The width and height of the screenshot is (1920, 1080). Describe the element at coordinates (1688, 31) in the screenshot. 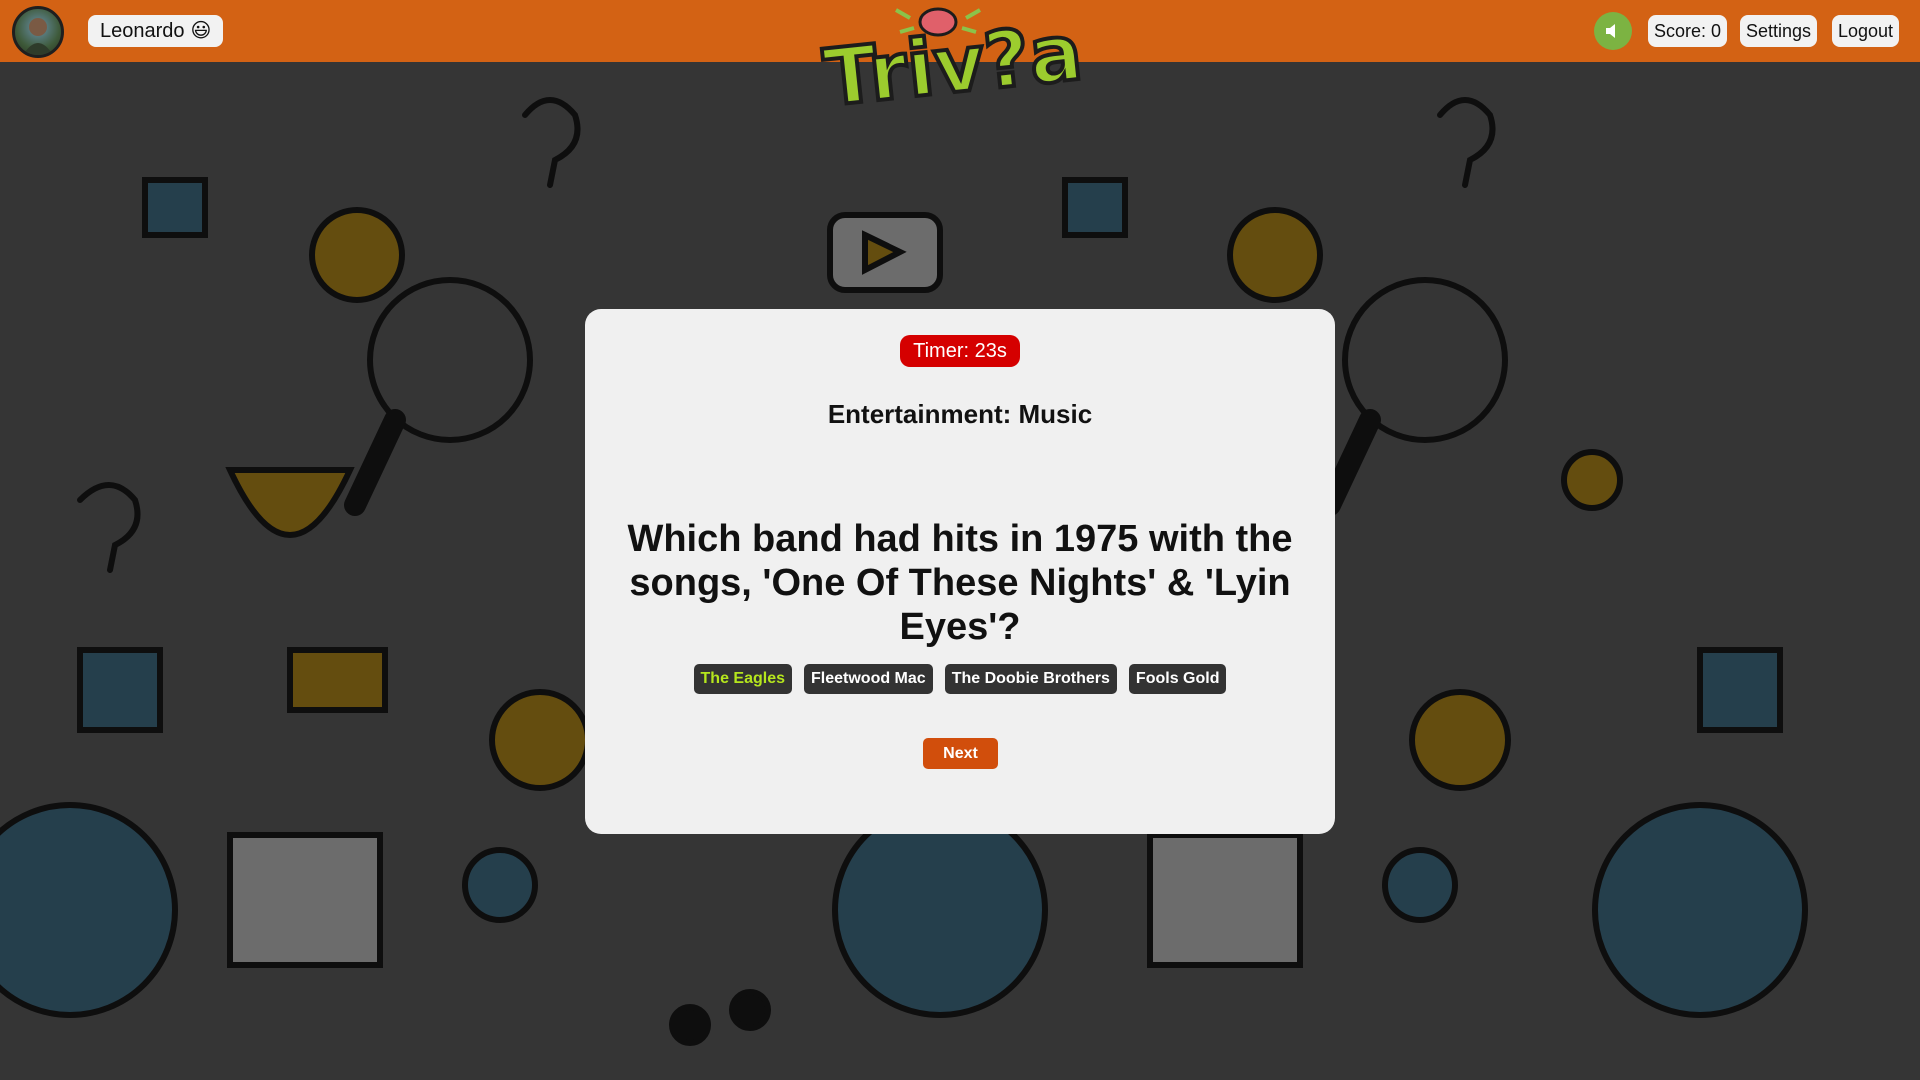

I see `score-badge: Score: 0` at that location.